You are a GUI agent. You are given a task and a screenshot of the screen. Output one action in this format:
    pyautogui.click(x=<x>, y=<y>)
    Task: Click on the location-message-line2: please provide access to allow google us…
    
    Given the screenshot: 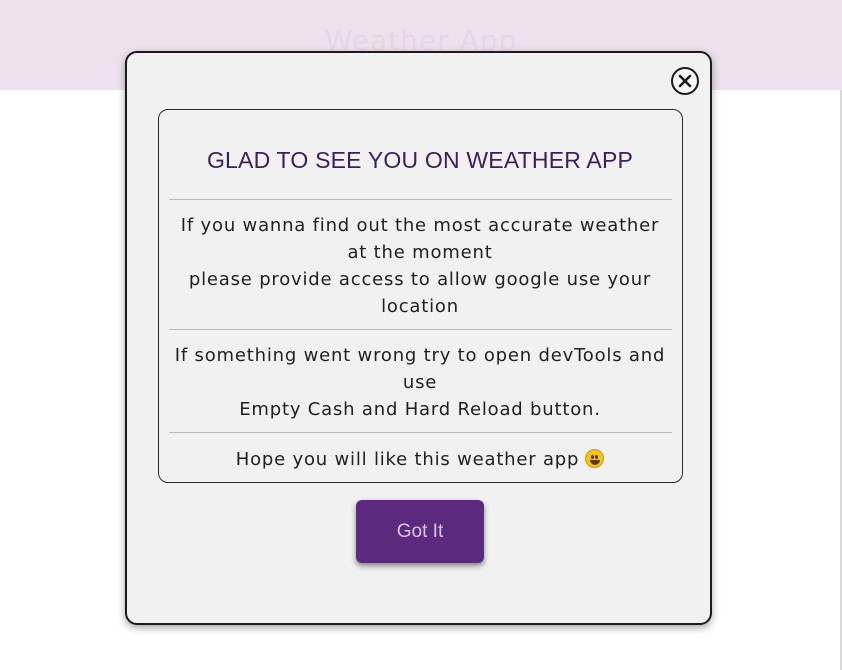 What is the action you would take?
    pyautogui.click(x=420, y=293)
    